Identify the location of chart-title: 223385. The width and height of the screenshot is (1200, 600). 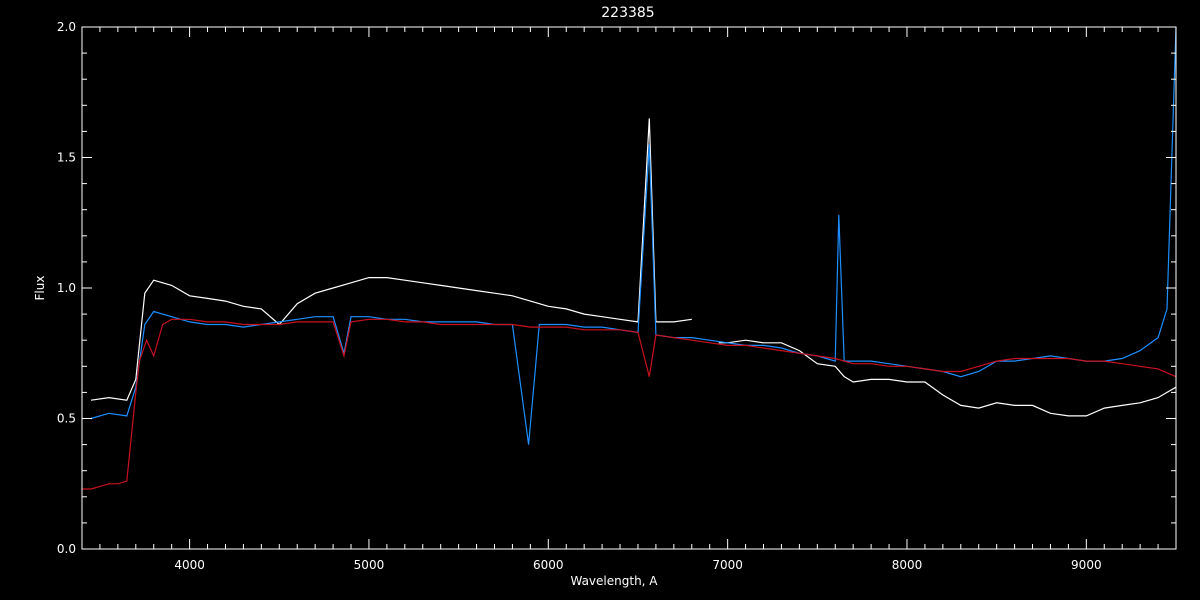
(627, 13).